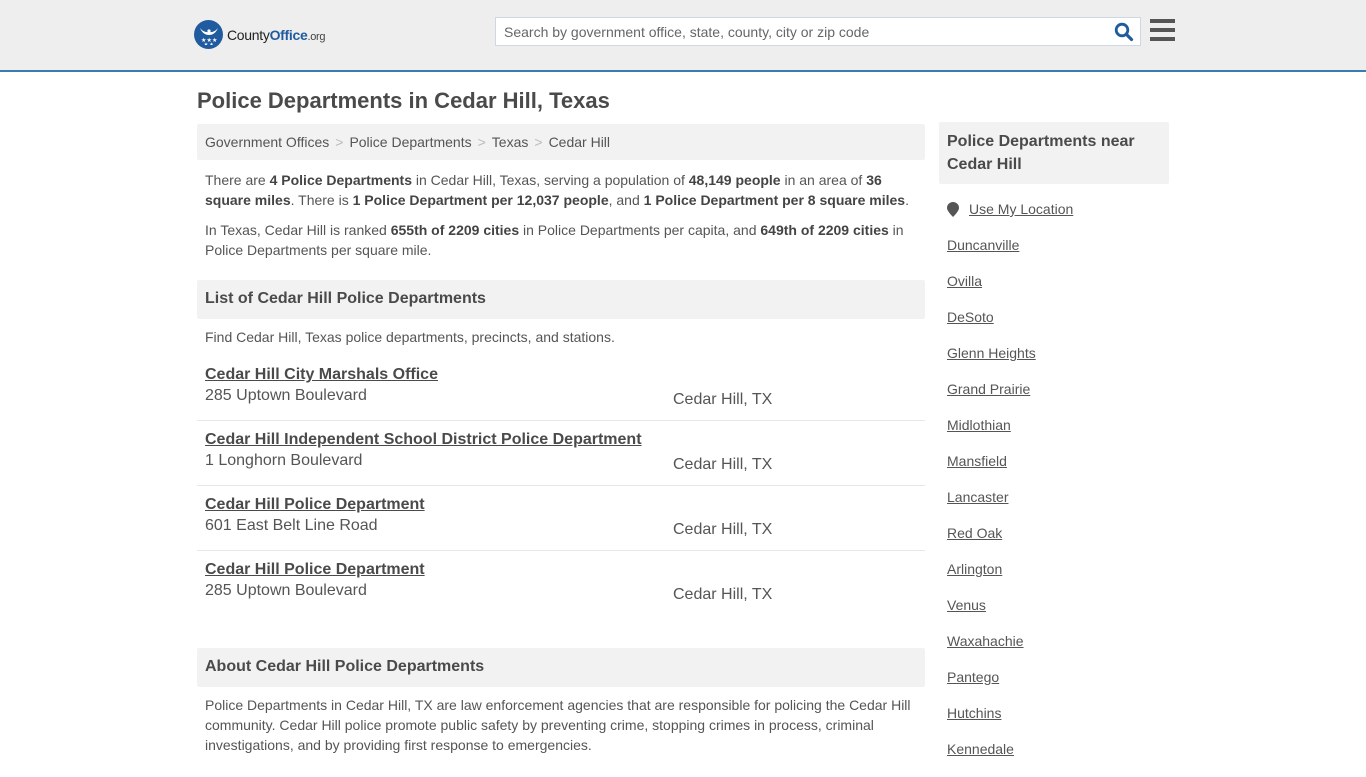 The height and width of the screenshot is (777, 1366). Describe the element at coordinates (291, 525) in the screenshot. I see `department-address: 601 East Belt Line Road` at that location.